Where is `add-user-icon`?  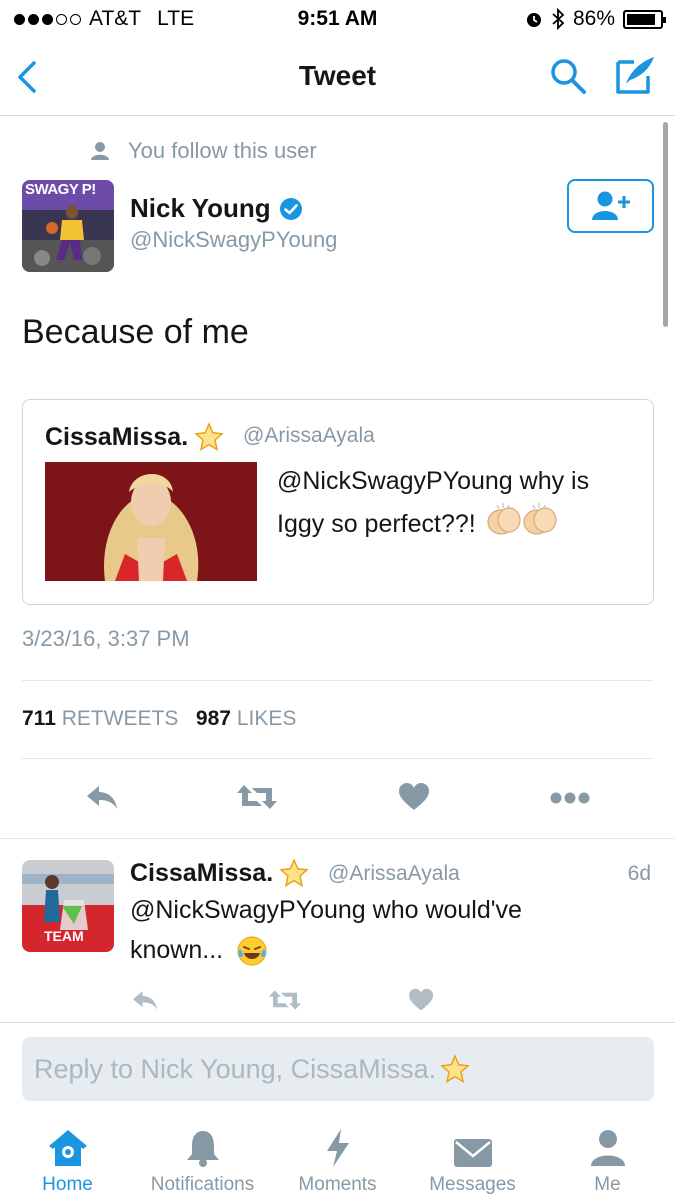
add-user-icon is located at coordinates (610, 205).